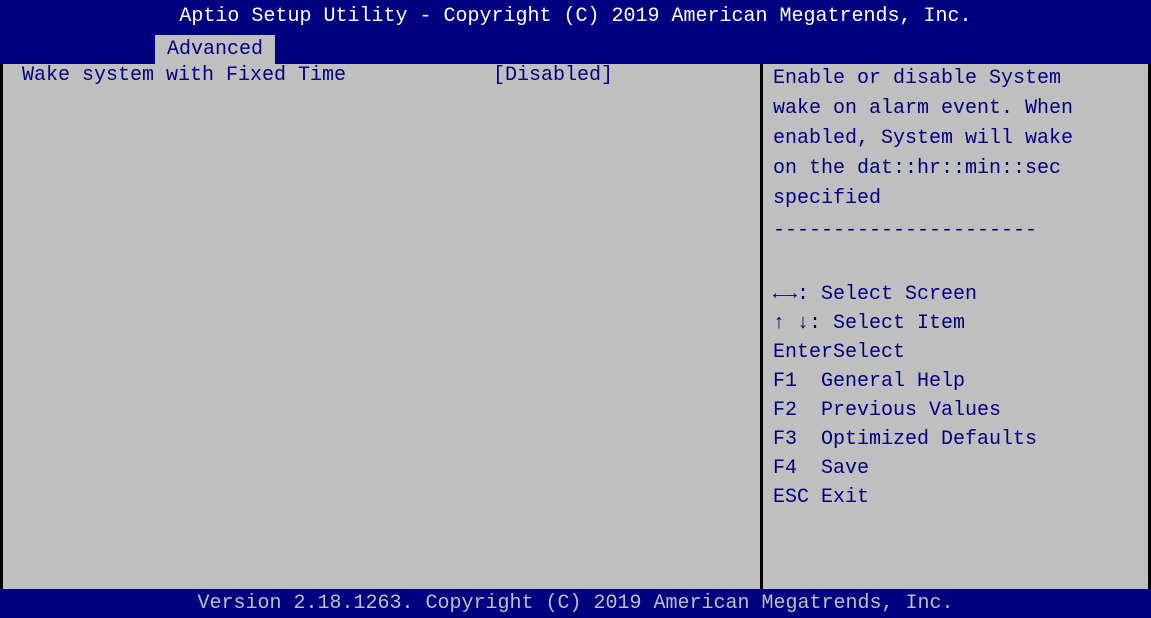 The height and width of the screenshot is (618, 1151). I want to click on key-name: Enter, so click(803, 352).